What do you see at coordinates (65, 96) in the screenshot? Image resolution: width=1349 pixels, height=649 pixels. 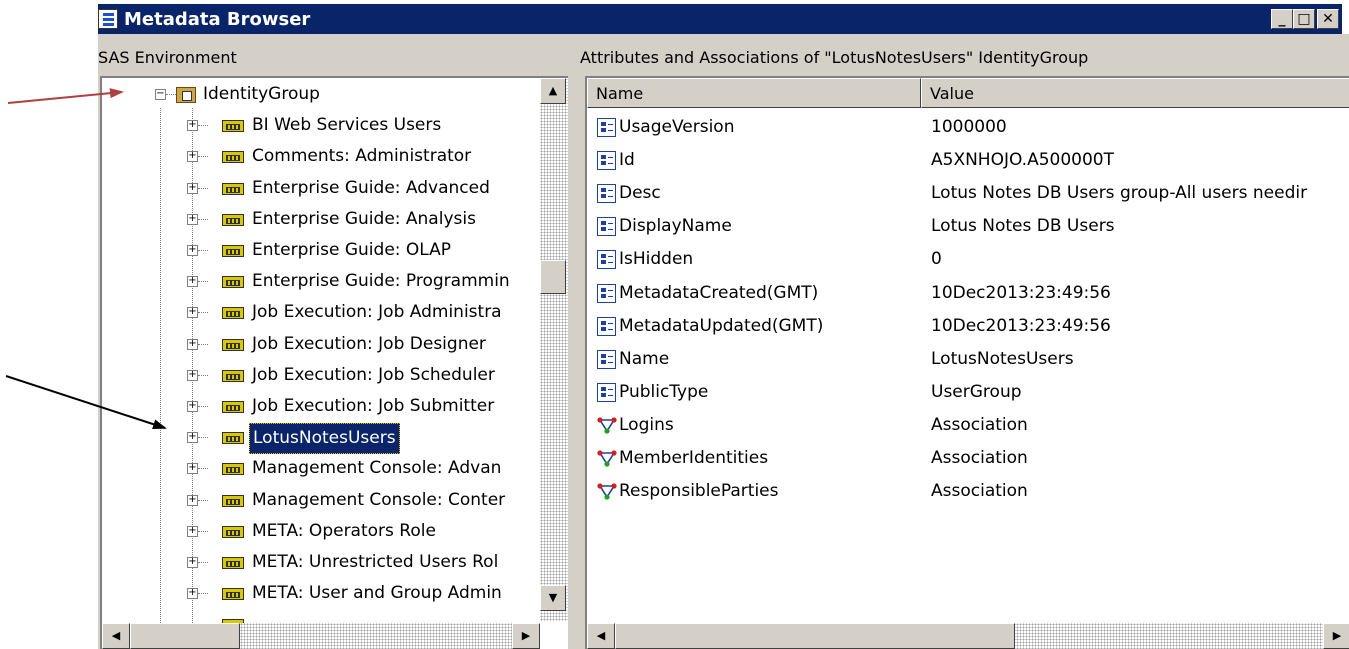 I see `red-annotation-arrow` at bounding box center [65, 96].